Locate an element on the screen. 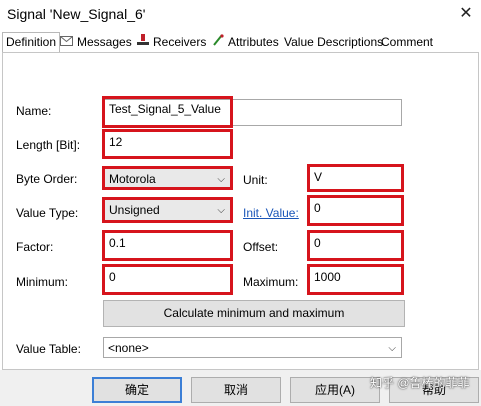  maximum-value: 1000 is located at coordinates (327, 277).